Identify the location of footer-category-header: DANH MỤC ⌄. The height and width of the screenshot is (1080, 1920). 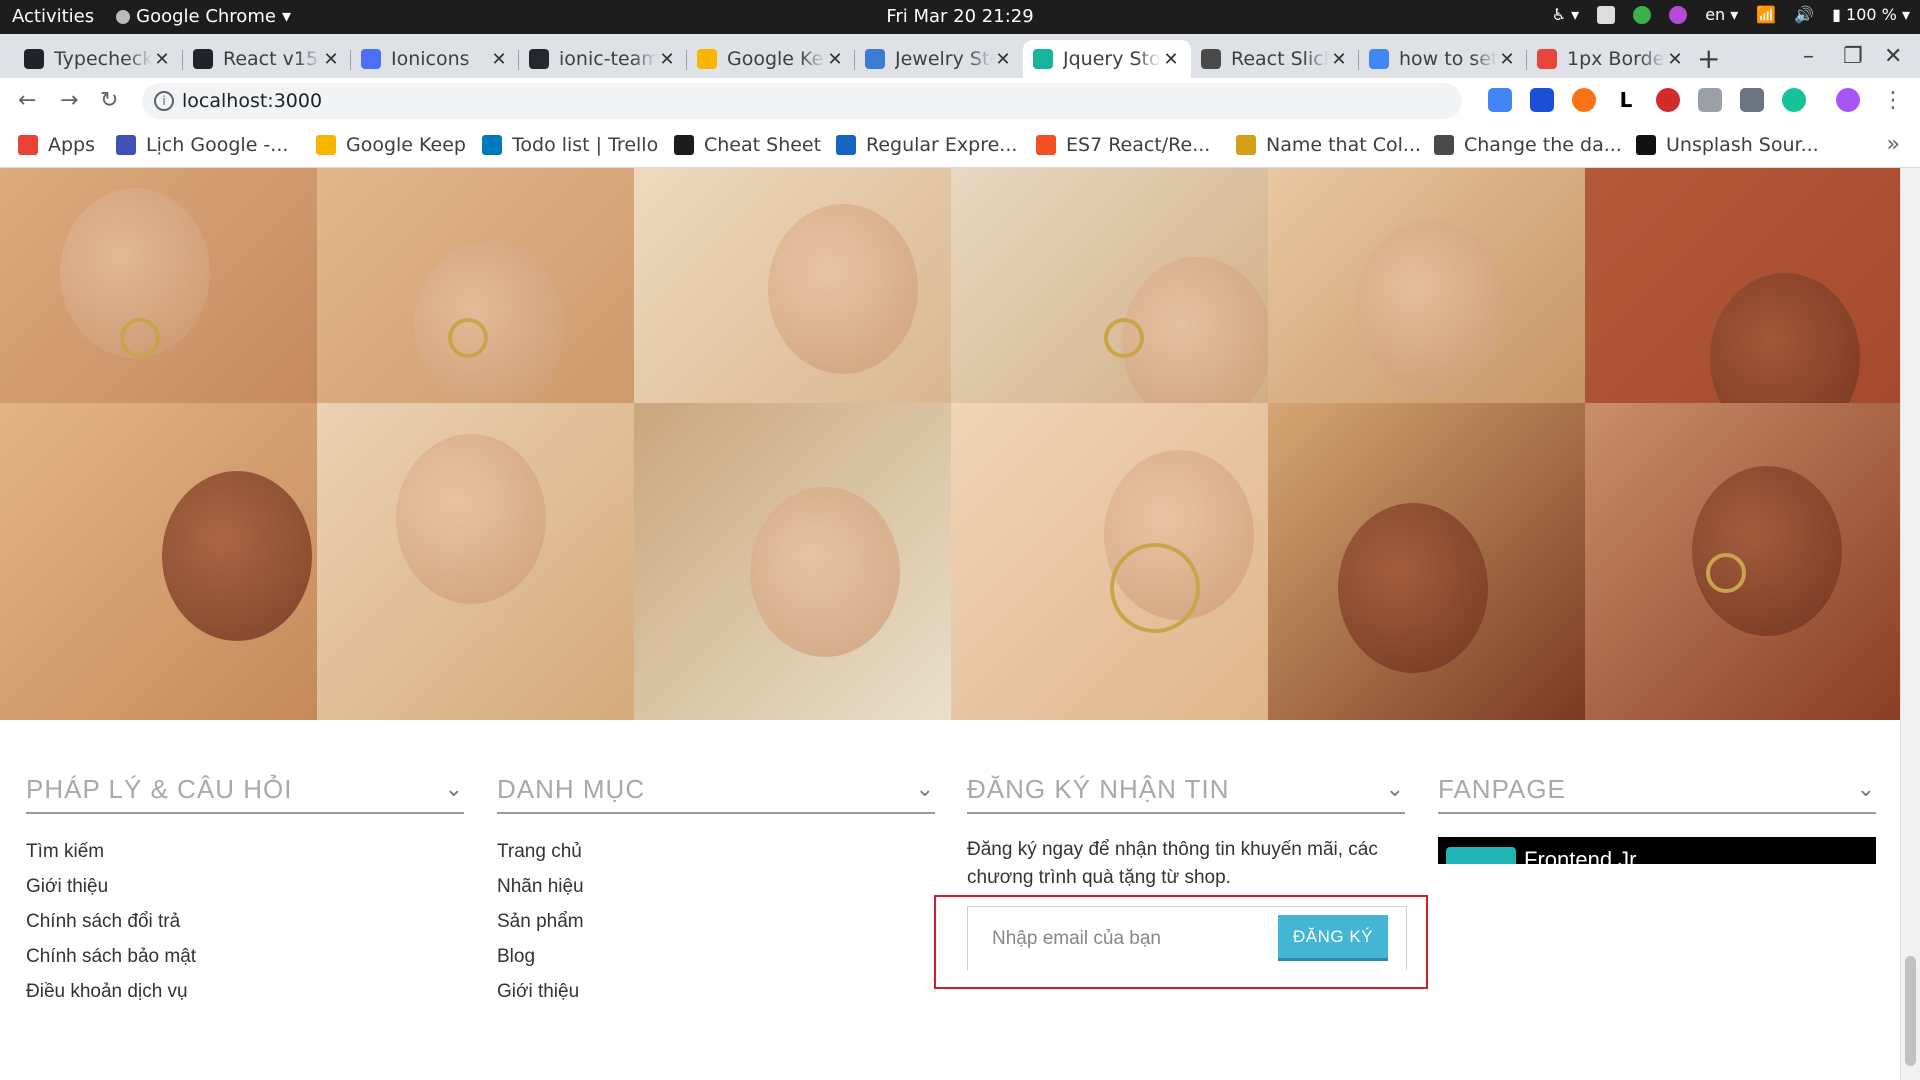
(716, 786).